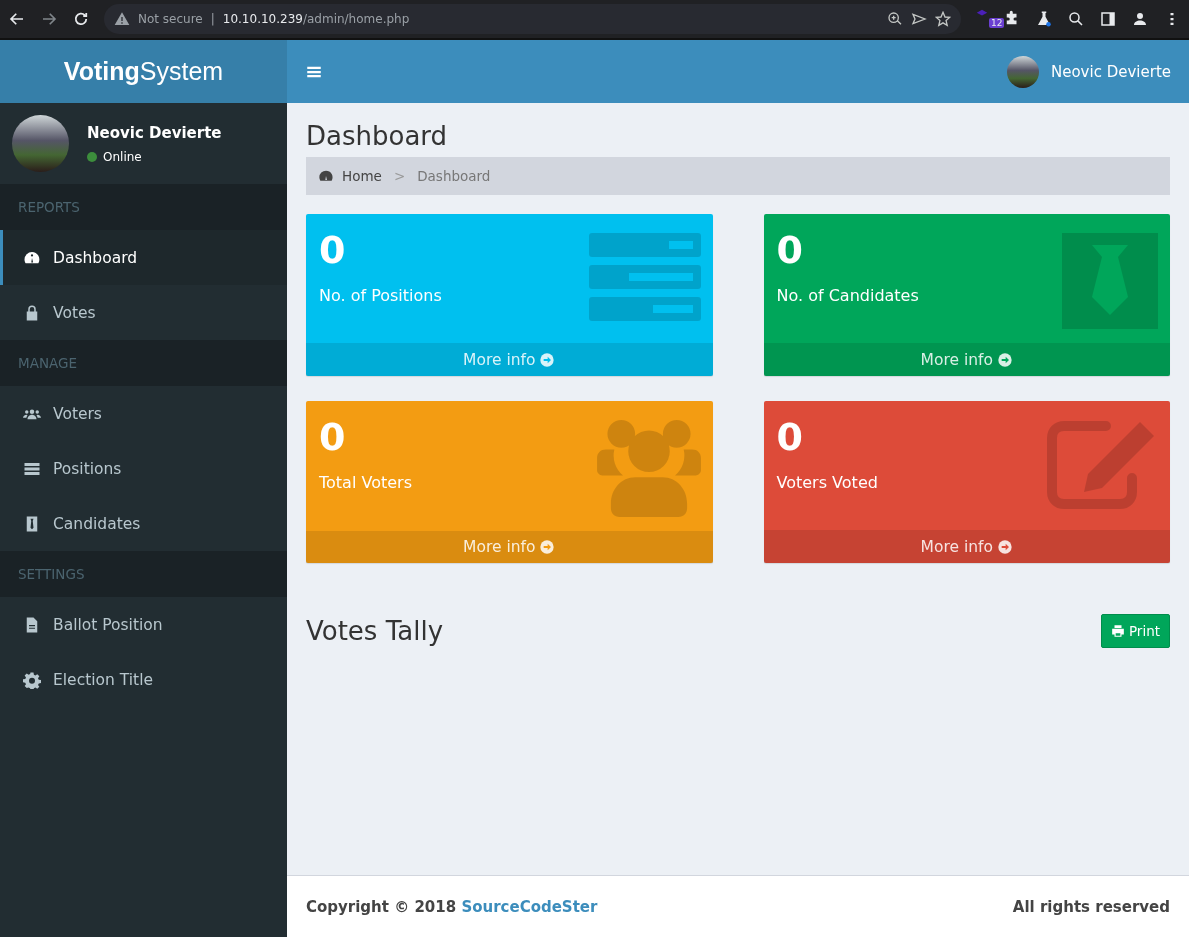 The height and width of the screenshot is (937, 1189). Describe the element at coordinates (365, 482) in the screenshot. I see `stat-label: Total Voters` at that location.